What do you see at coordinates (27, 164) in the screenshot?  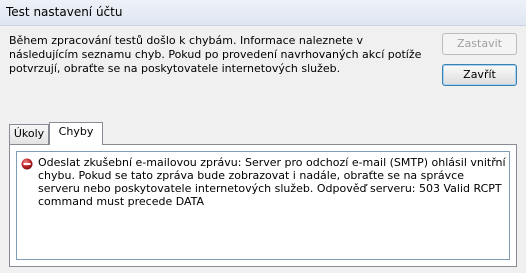 I see `error-icon` at bounding box center [27, 164].